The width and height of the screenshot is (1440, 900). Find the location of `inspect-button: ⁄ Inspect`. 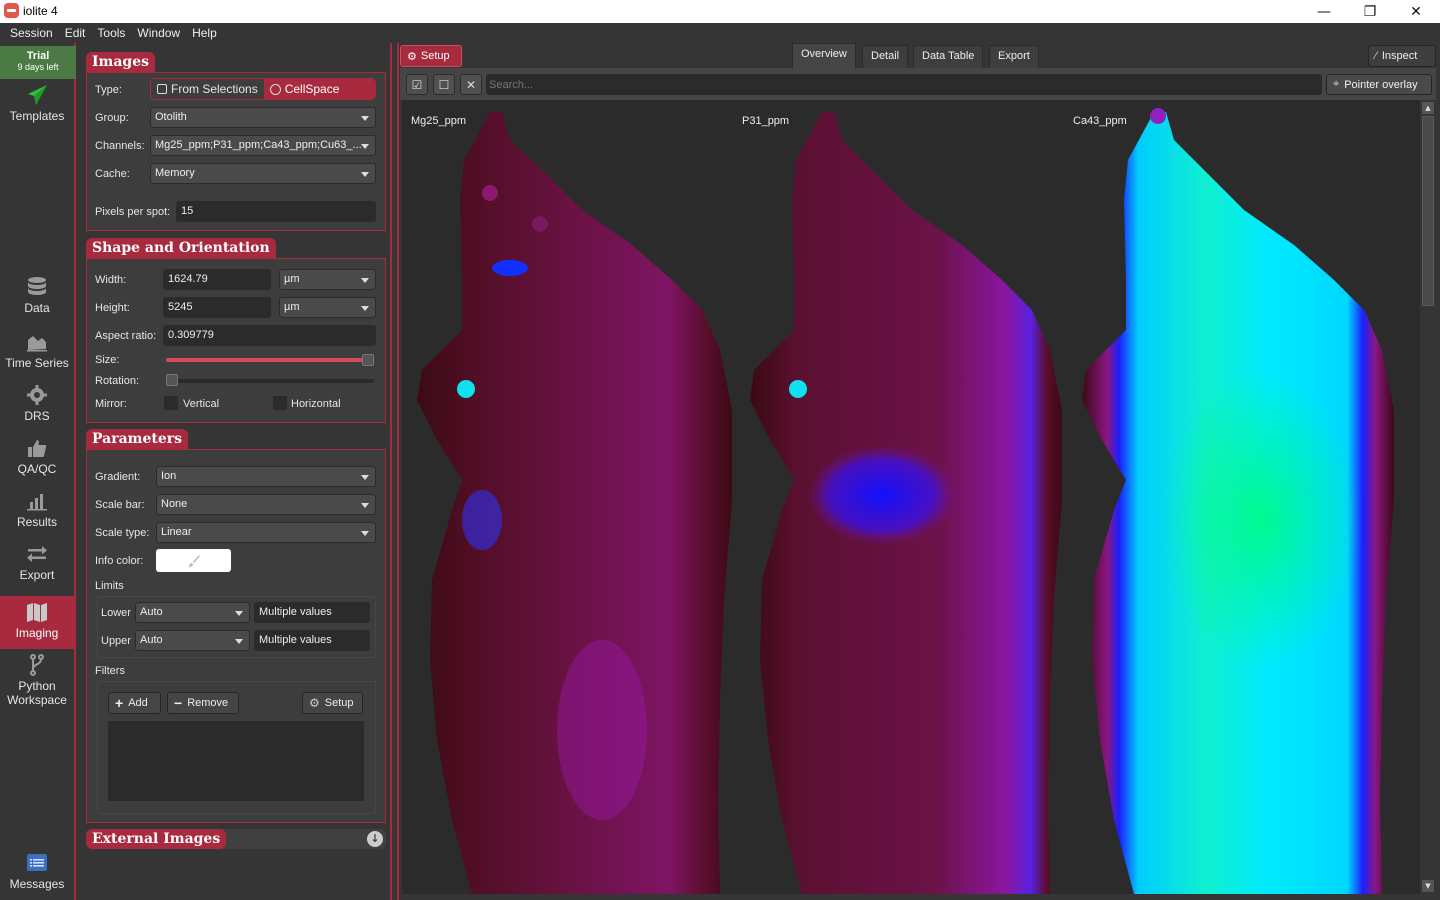

inspect-button: ⁄ Inspect is located at coordinates (1402, 56).